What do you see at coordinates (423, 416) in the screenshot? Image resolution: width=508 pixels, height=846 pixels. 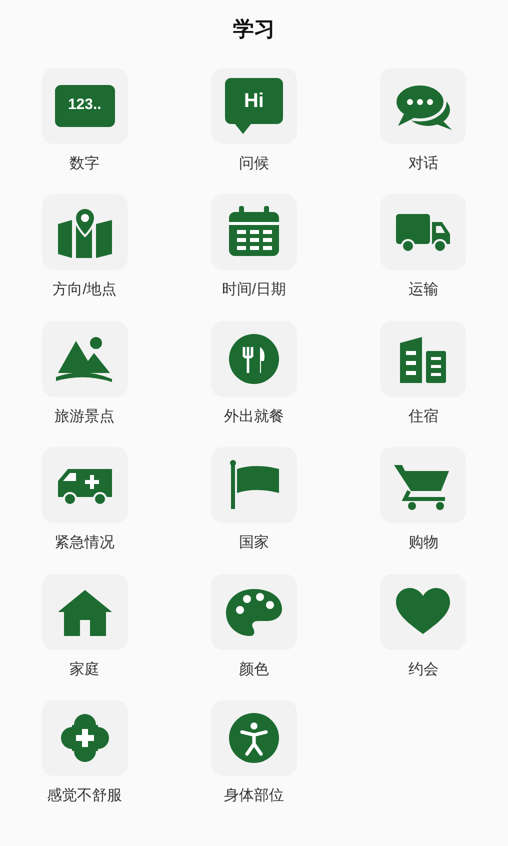 I see `category-label: 住宿` at bounding box center [423, 416].